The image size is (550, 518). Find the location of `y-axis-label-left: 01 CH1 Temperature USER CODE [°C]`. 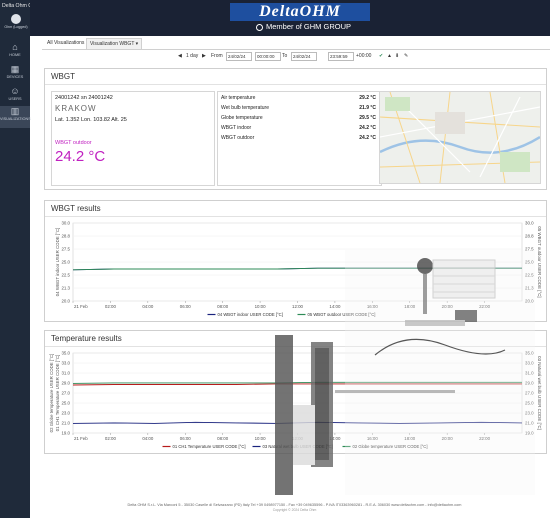

y-axis-label-left: 01 CH1 Temperature USER CODE [°C] is located at coordinates (57, 393).